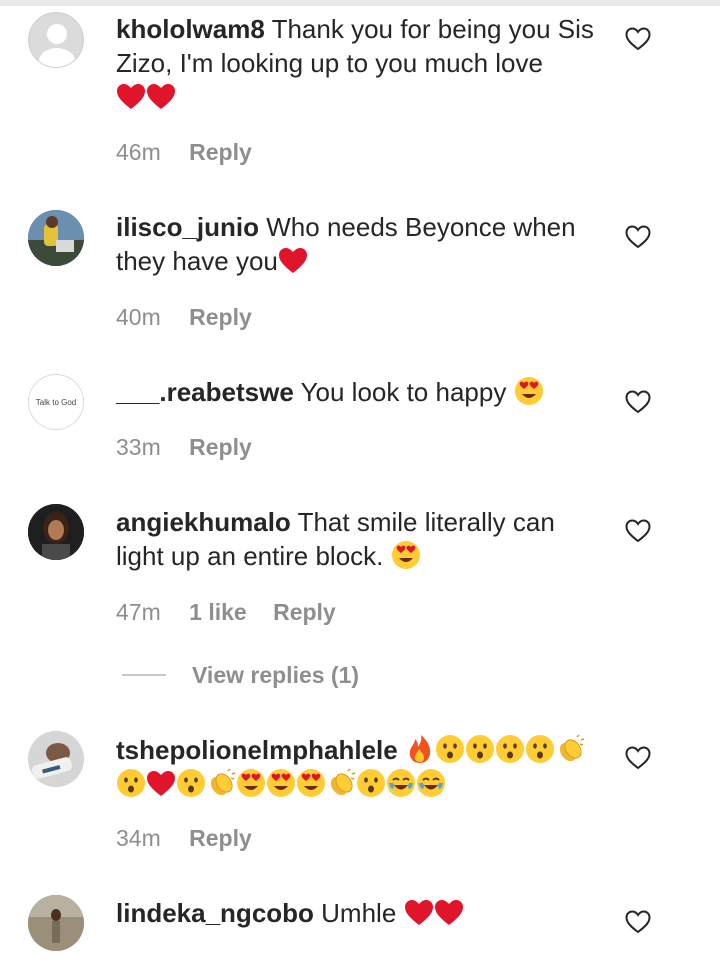 The image size is (720, 959). Describe the element at coordinates (420, 749) in the screenshot. I see `fire-icon` at that location.